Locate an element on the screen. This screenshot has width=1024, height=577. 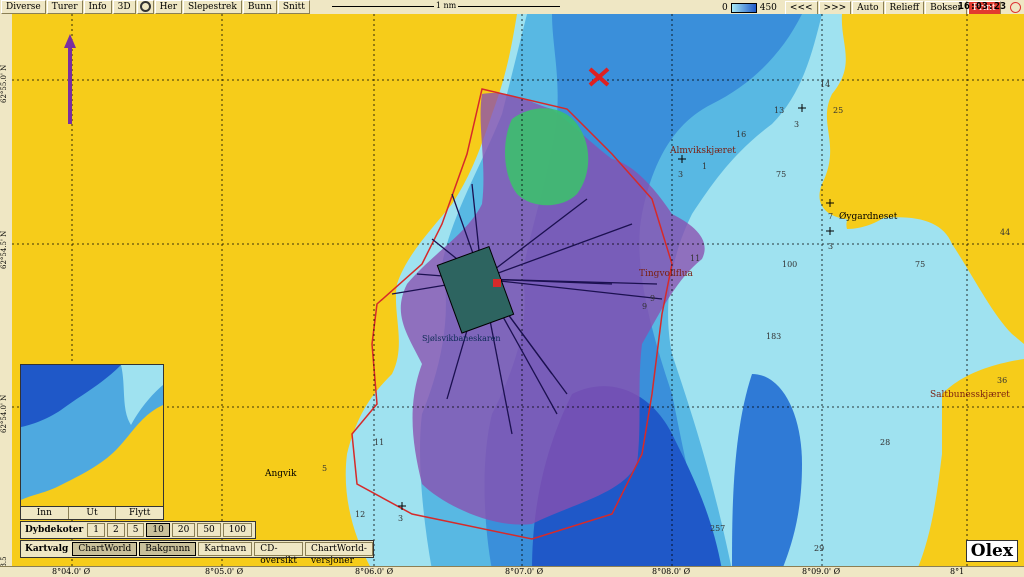
cd-overview-button: CD-oversikt is located at coordinates (278, 554).